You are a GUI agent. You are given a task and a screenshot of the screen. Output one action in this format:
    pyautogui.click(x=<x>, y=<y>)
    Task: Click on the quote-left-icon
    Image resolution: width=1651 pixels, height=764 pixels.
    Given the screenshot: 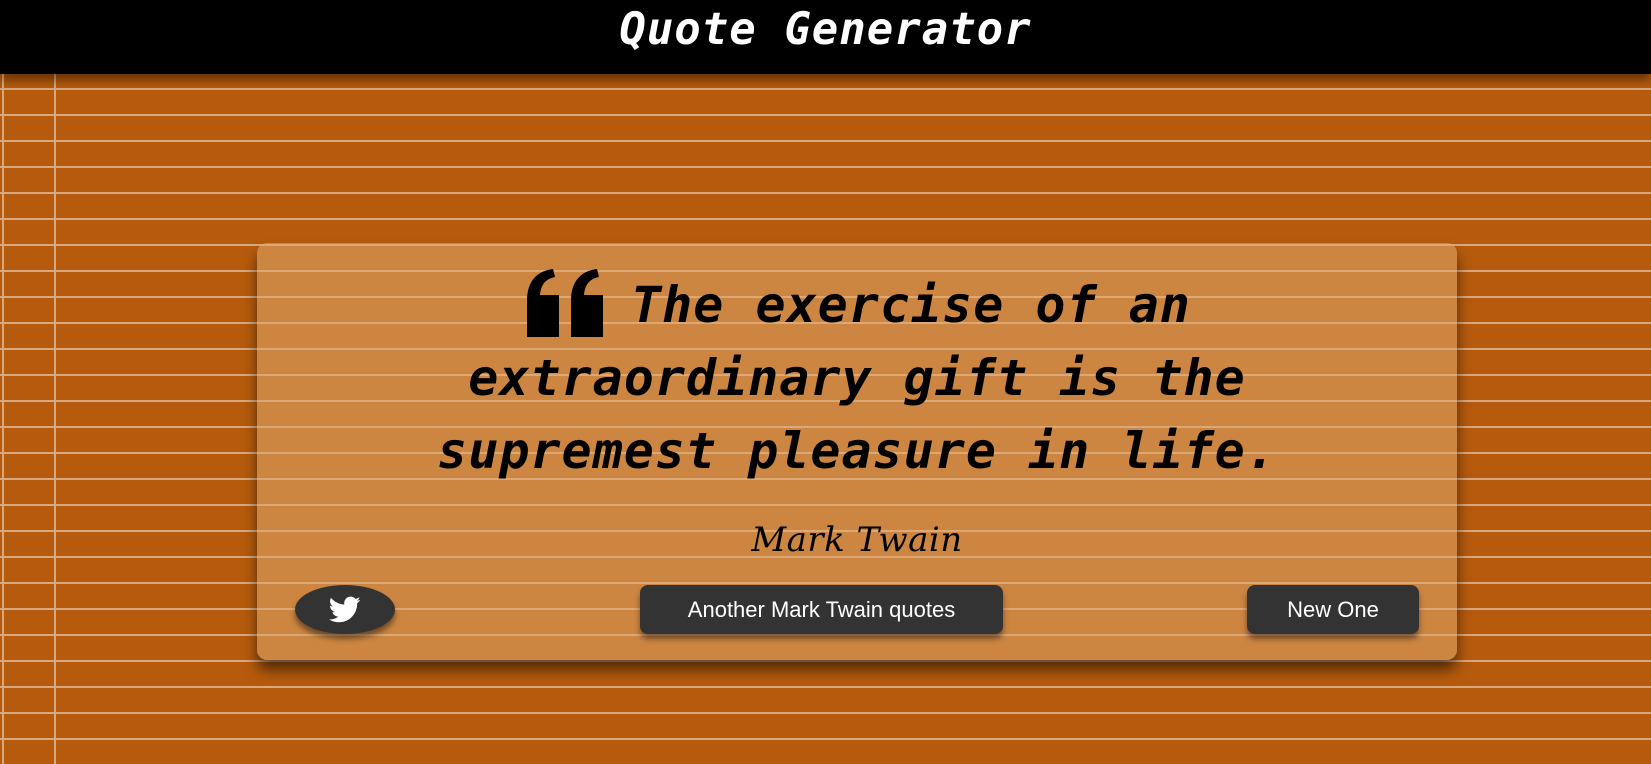 What is the action you would take?
    pyautogui.click(x=565, y=303)
    